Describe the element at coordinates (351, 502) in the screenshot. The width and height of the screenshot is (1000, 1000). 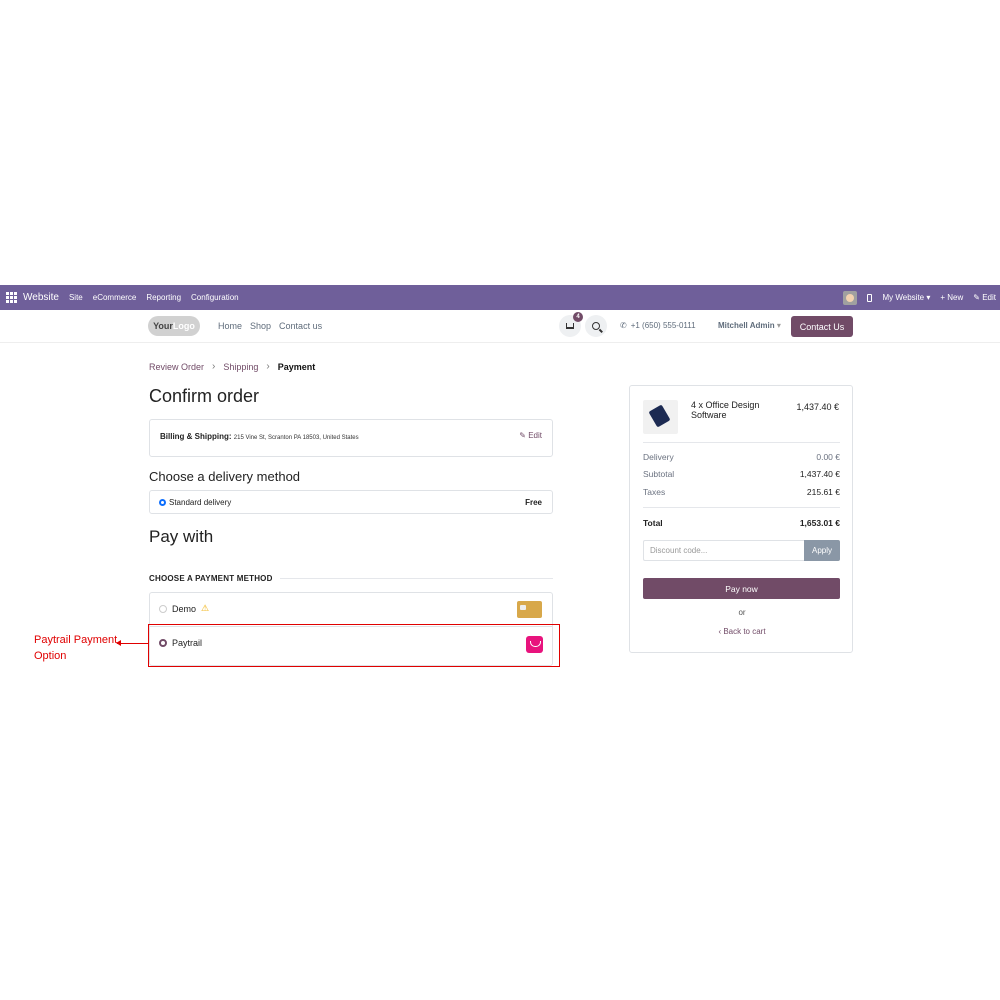
I see `delivery-option: Standard delivery Free` at that location.